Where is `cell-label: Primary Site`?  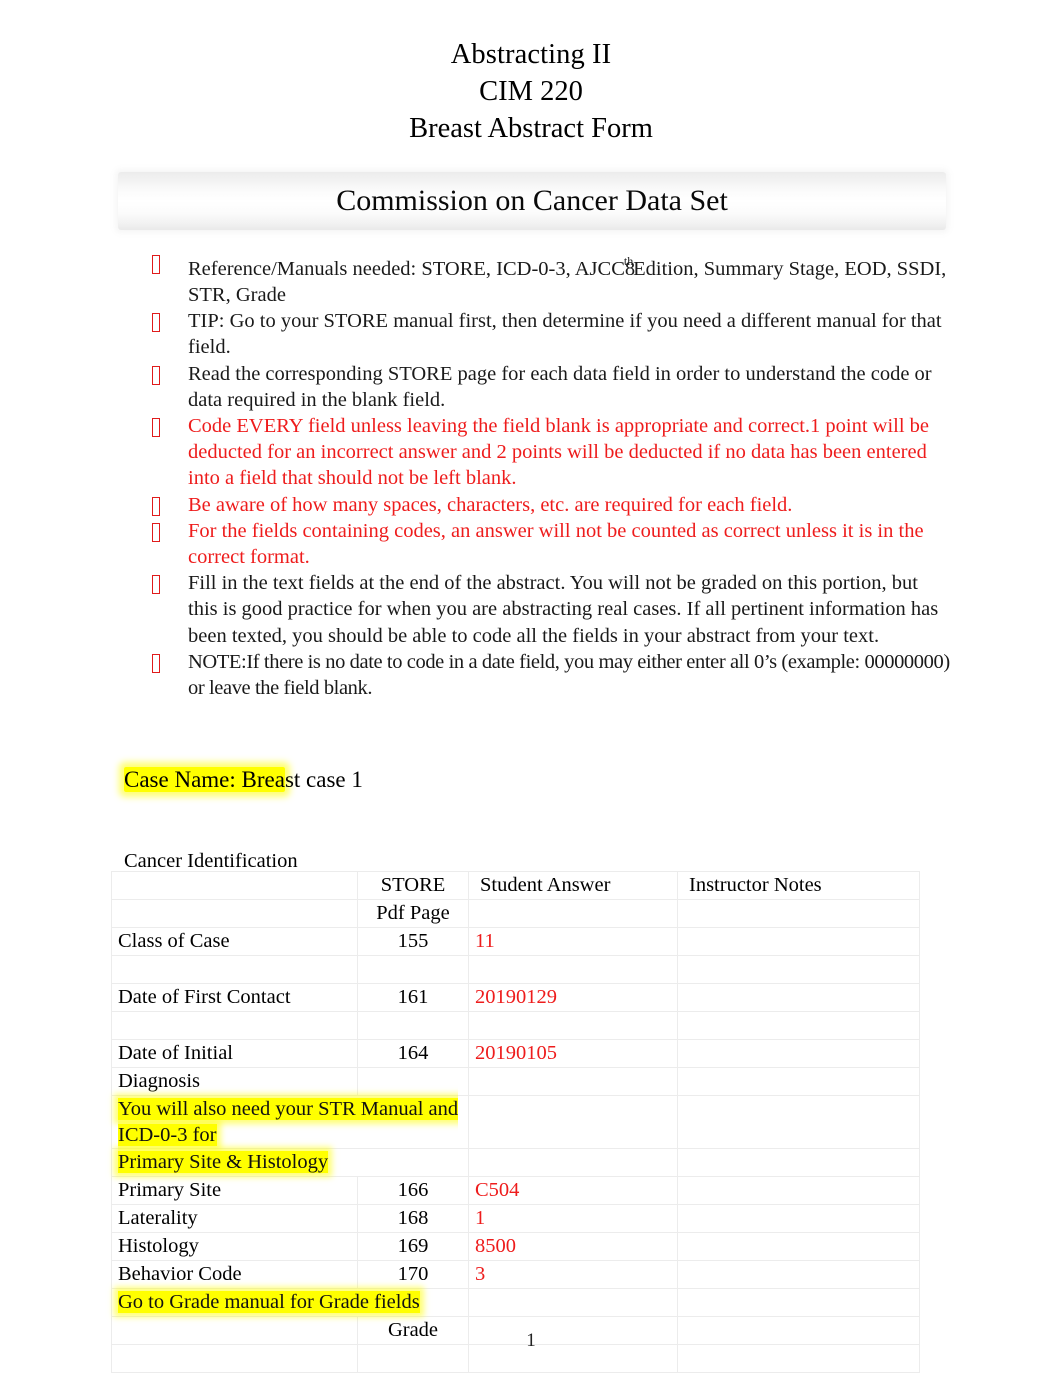 cell-label: Primary Site is located at coordinates (234, 1190).